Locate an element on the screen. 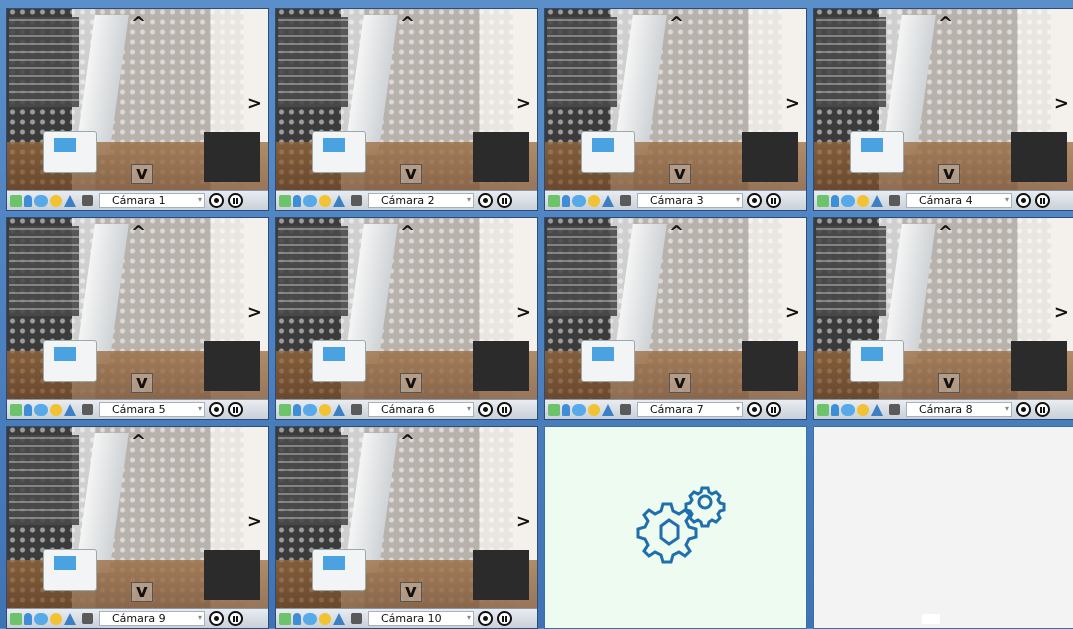  camera-select: Cámara 9 ▾ is located at coordinates (152, 618).